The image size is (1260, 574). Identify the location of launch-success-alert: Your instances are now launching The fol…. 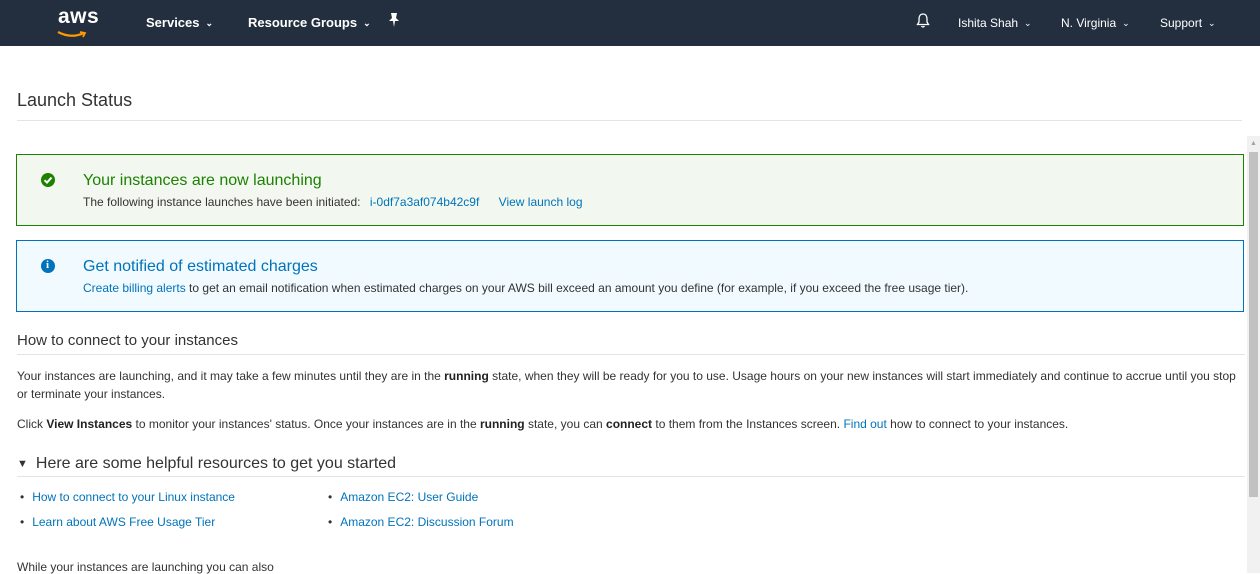
(630, 190).